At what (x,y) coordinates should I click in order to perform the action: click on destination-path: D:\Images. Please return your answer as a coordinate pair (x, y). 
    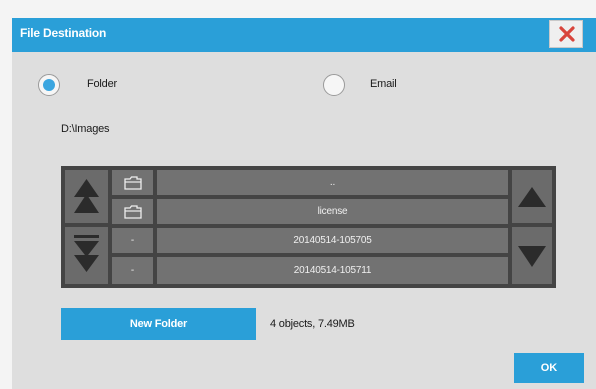
    Looking at the image, I should click on (85, 129).